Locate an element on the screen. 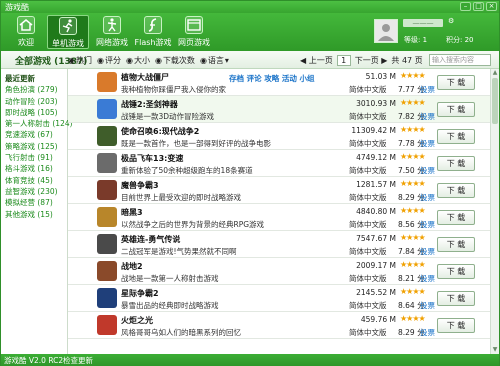  sidebar-item-shooter: 飞行射击 (91) is located at coordinates (36, 157).